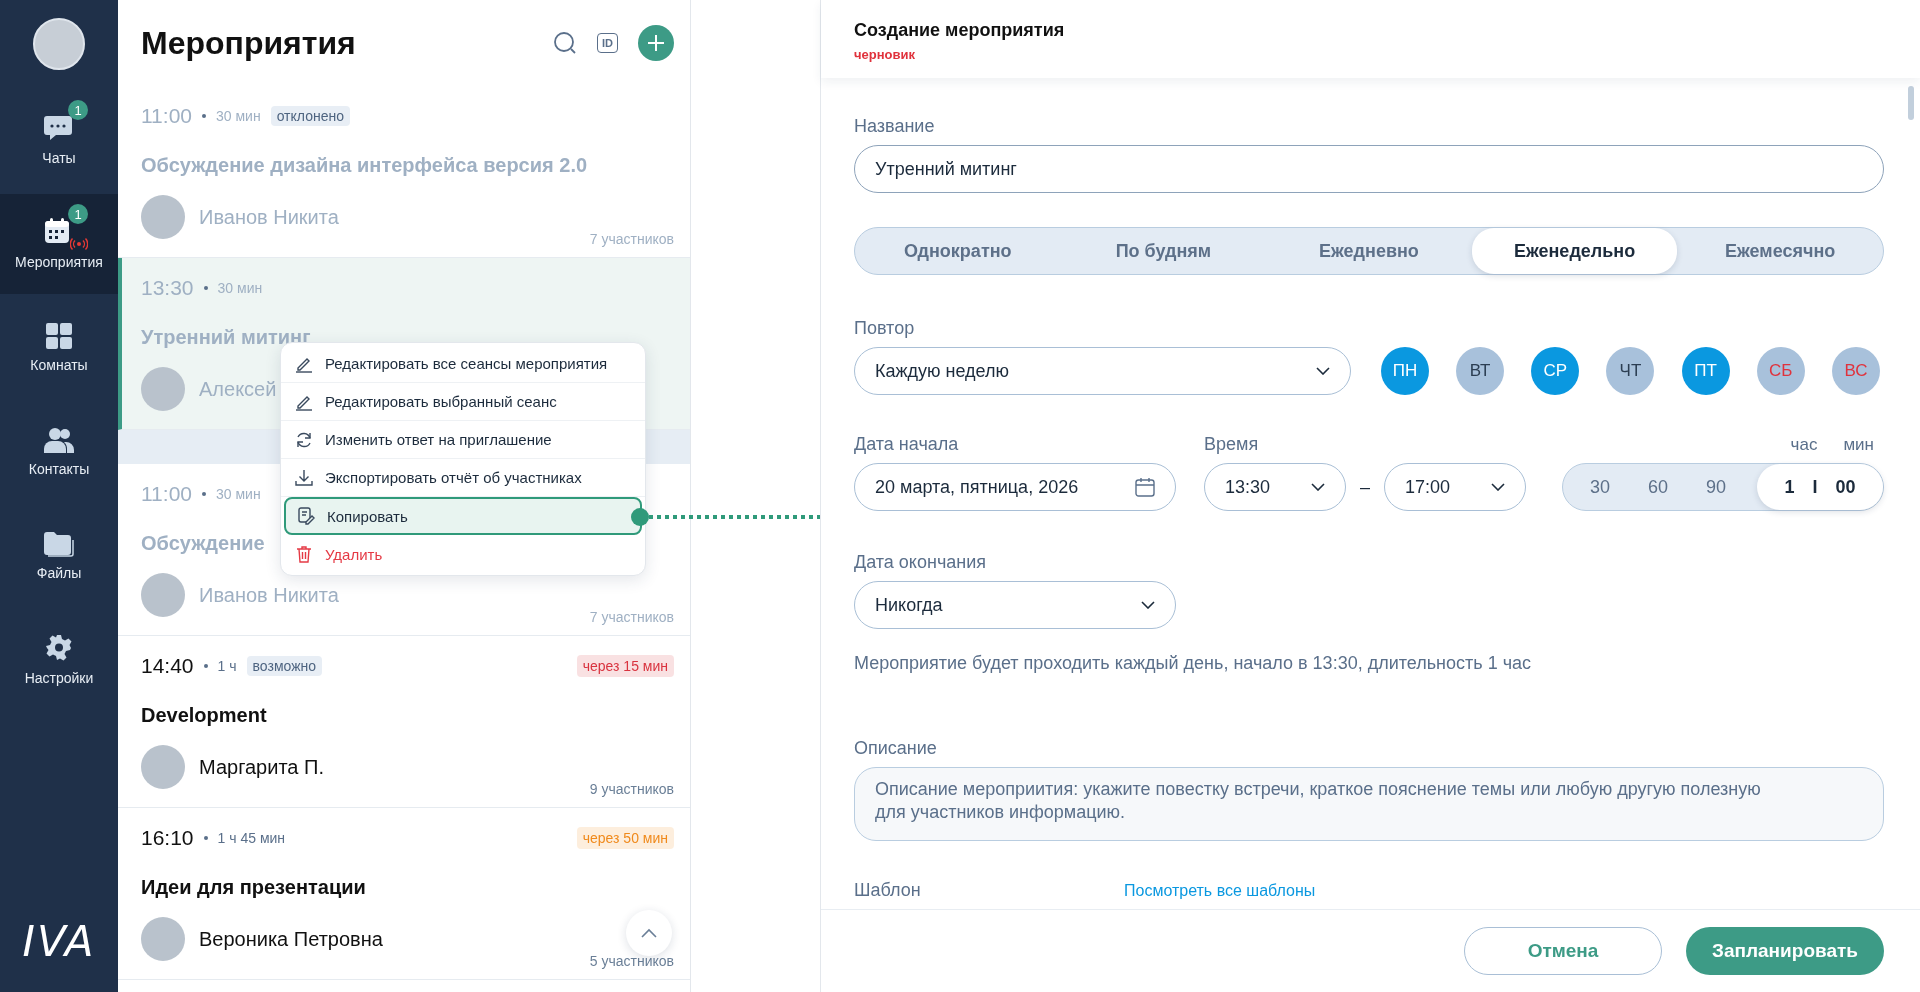 This screenshot has height=992, width=1920. Describe the element at coordinates (885, 328) in the screenshot. I see `field-label: Повтор` at that location.